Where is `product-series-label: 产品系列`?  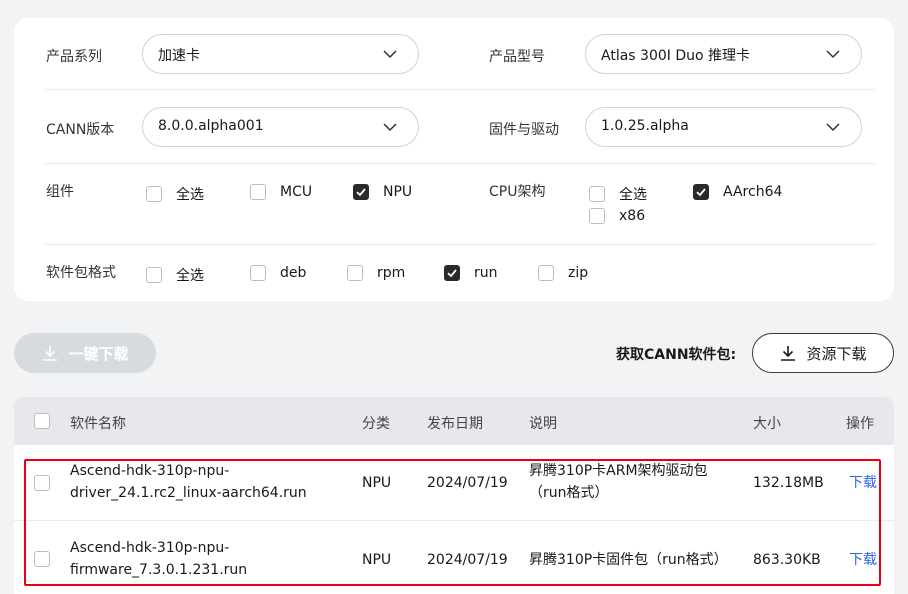
product-series-label: 产品系列 is located at coordinates (74, 57).